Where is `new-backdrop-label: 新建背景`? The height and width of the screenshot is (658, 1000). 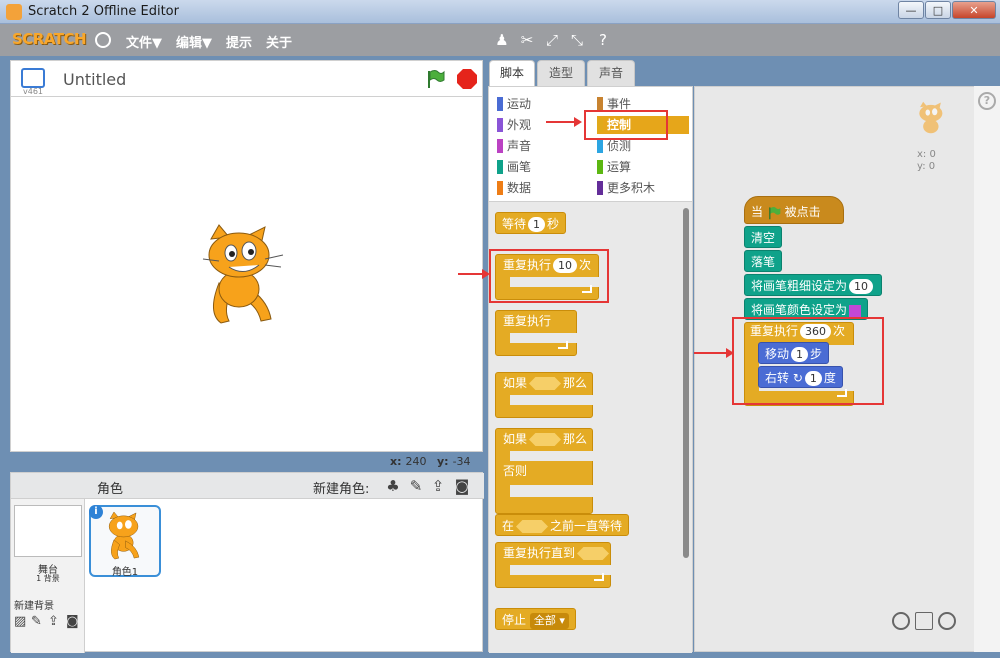 new-backdrop-label: 新建背景 is located at coordinates (34, 606).